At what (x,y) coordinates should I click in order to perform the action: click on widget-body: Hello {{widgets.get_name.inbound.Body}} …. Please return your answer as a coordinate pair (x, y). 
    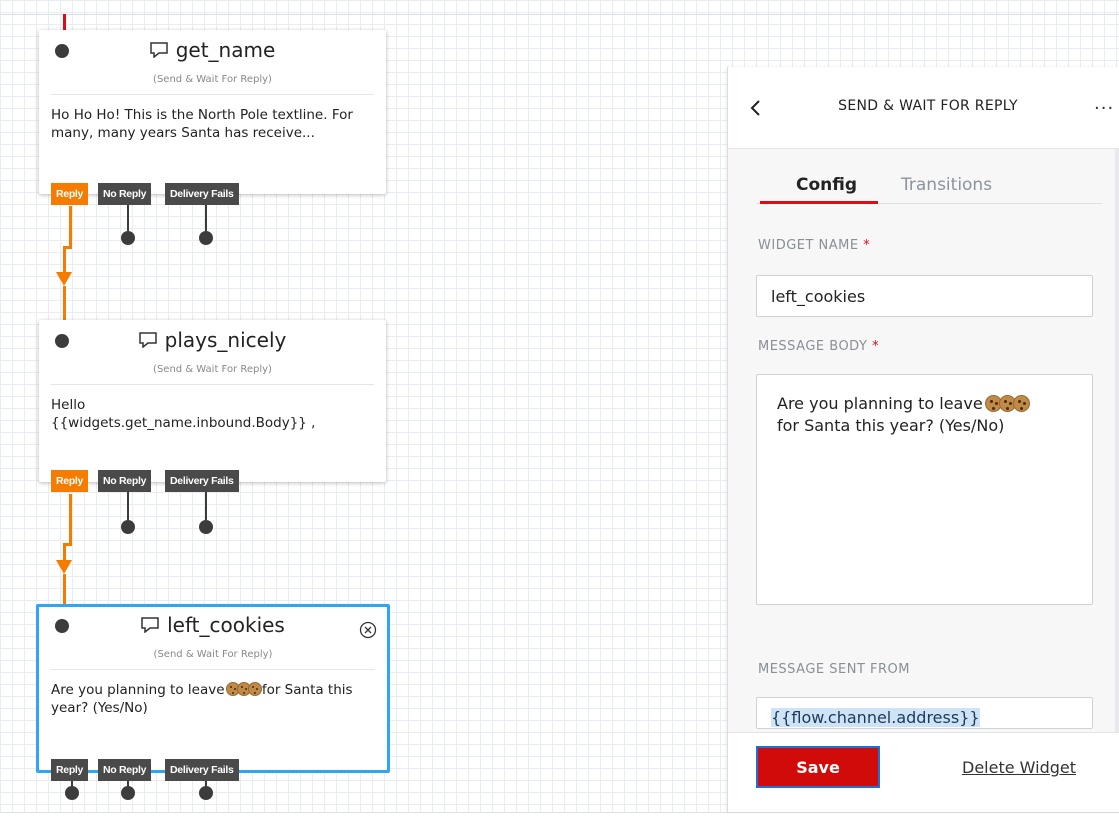
    Looking at the image, I should click on (214, 414).